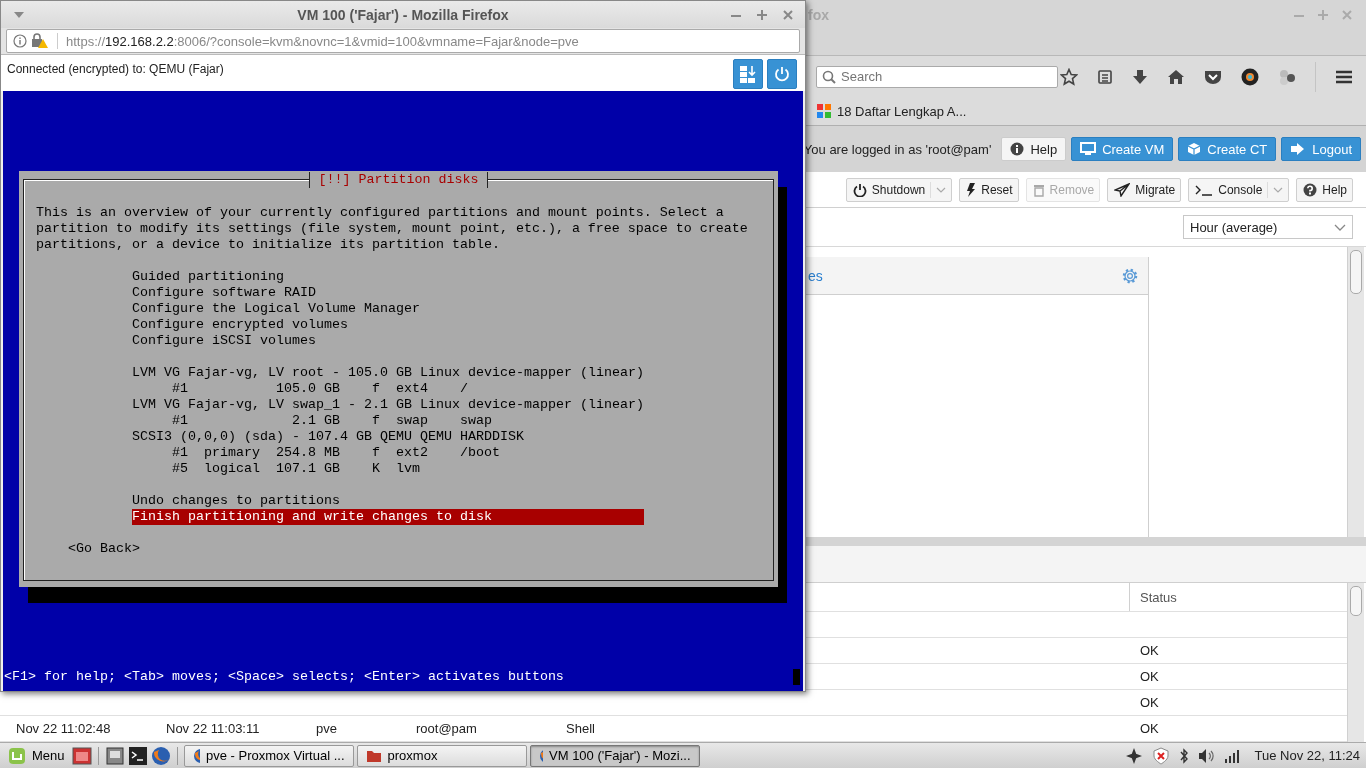 The width and height of the screenshot is (1366, 768). What do you see at coordinates (63, 728) in the screenshot?
I see `table-cell: Nov 22 11:02:48` at bounding box center [63, 728].